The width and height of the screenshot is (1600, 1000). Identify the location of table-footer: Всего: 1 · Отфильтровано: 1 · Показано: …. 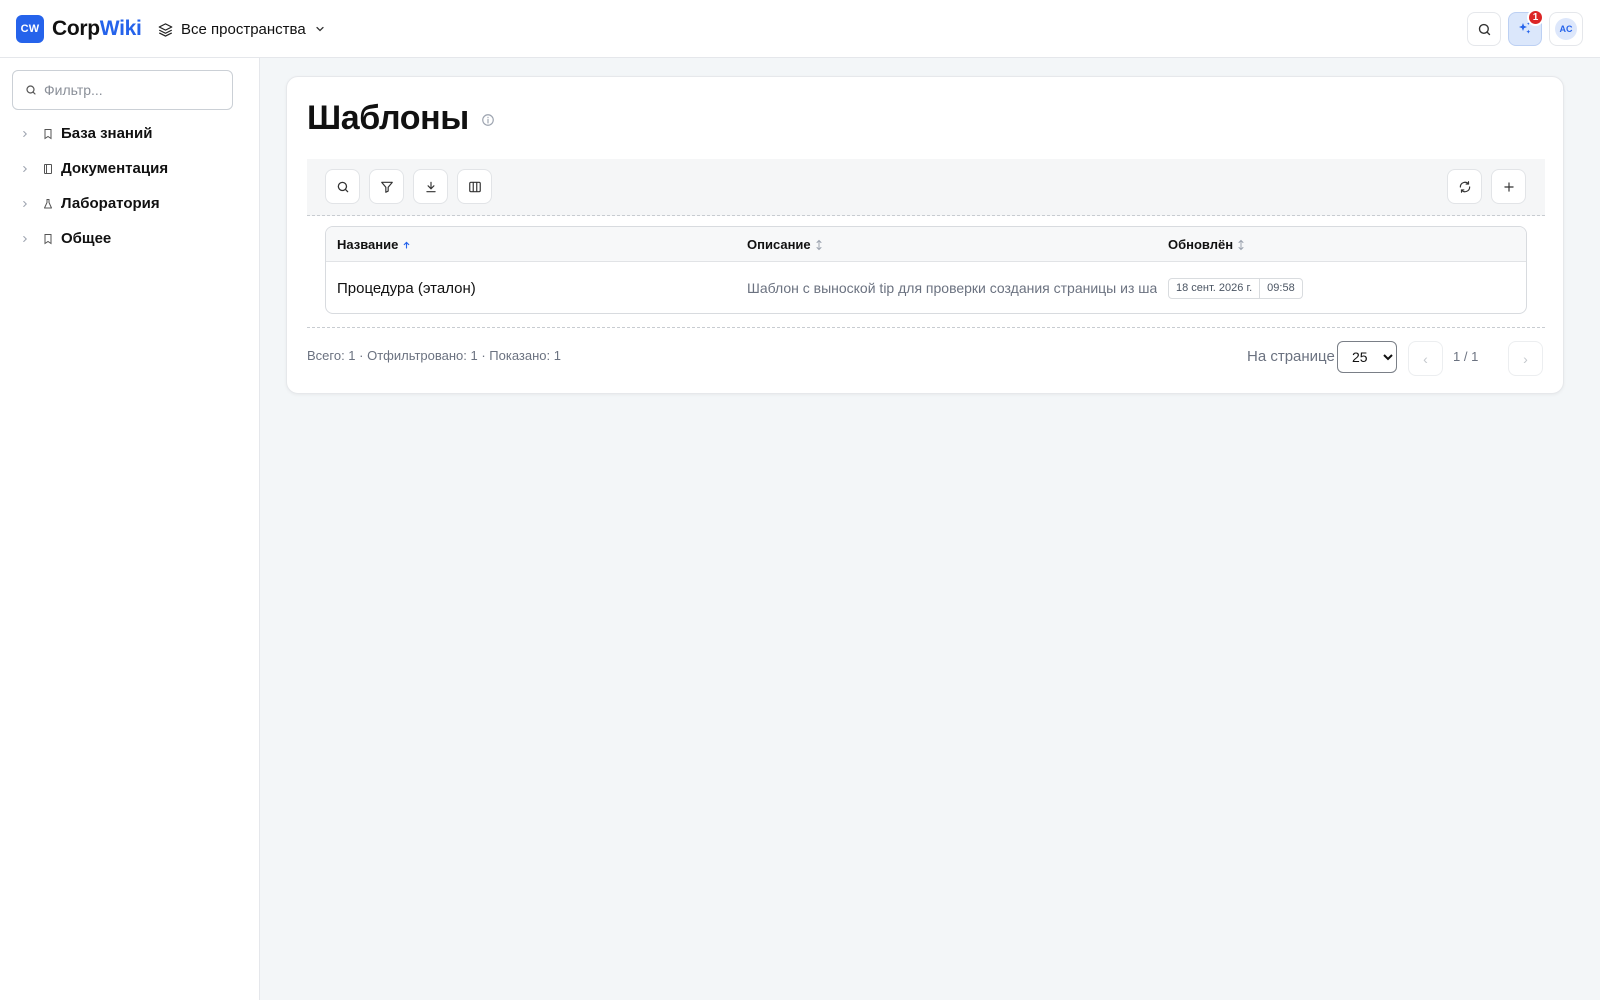
(926, 351).